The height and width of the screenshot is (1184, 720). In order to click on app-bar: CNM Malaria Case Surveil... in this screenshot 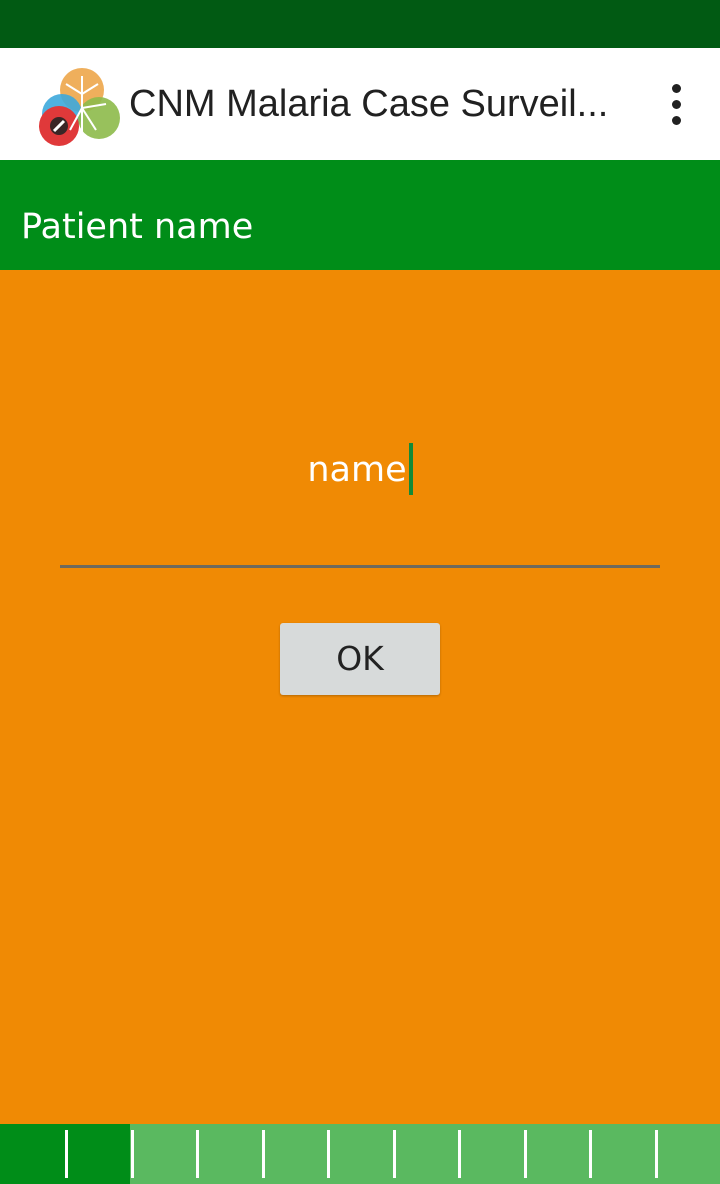, I will do `click(360, 104)`.